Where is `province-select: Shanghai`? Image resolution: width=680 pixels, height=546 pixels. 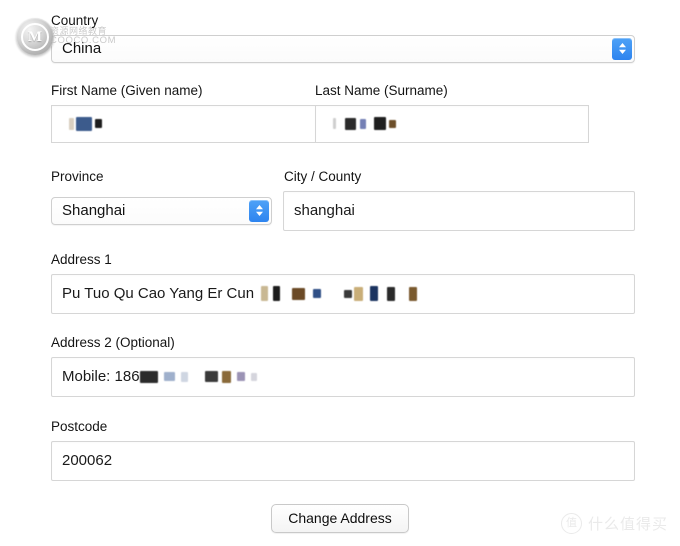 province-select: Shanghai is located at coordinates (161, 210).